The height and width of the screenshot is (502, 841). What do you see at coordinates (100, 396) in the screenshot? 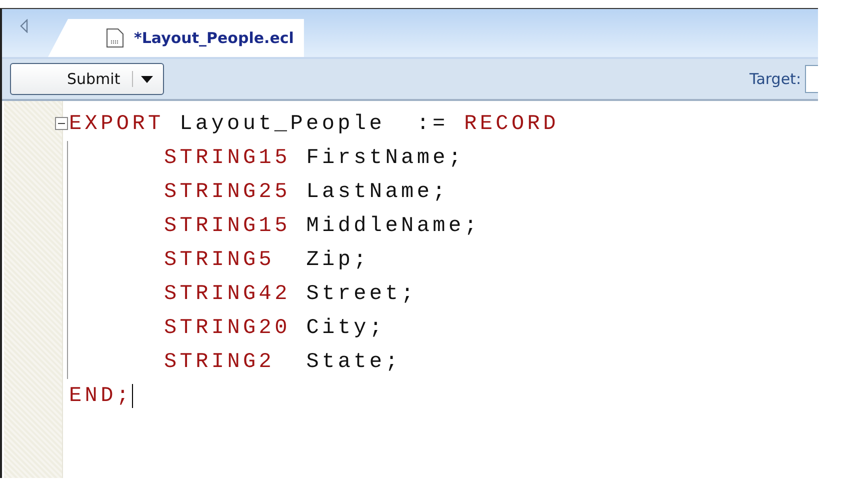
I see `code-token: END;` at bounding box center [100, 396].